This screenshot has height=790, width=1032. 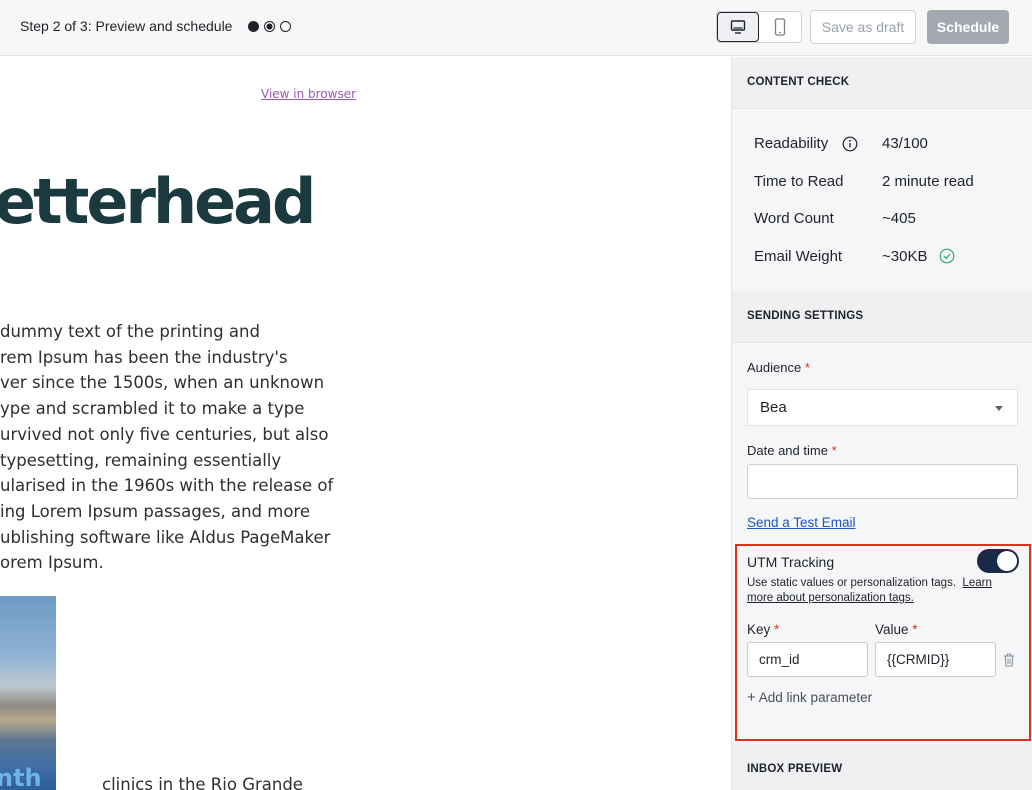 I want to click on audience-selected-value: Bea, so click(x=773, y=407).